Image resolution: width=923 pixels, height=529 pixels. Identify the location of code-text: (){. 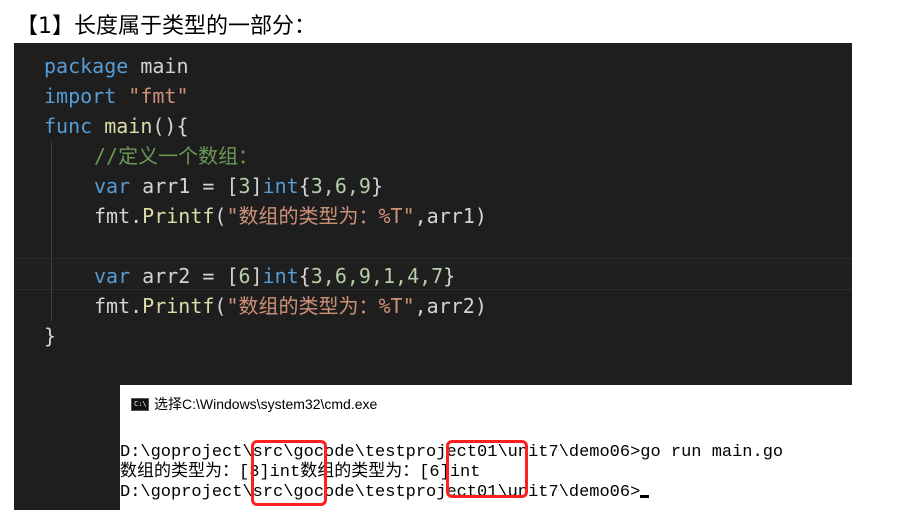
(170, 126).